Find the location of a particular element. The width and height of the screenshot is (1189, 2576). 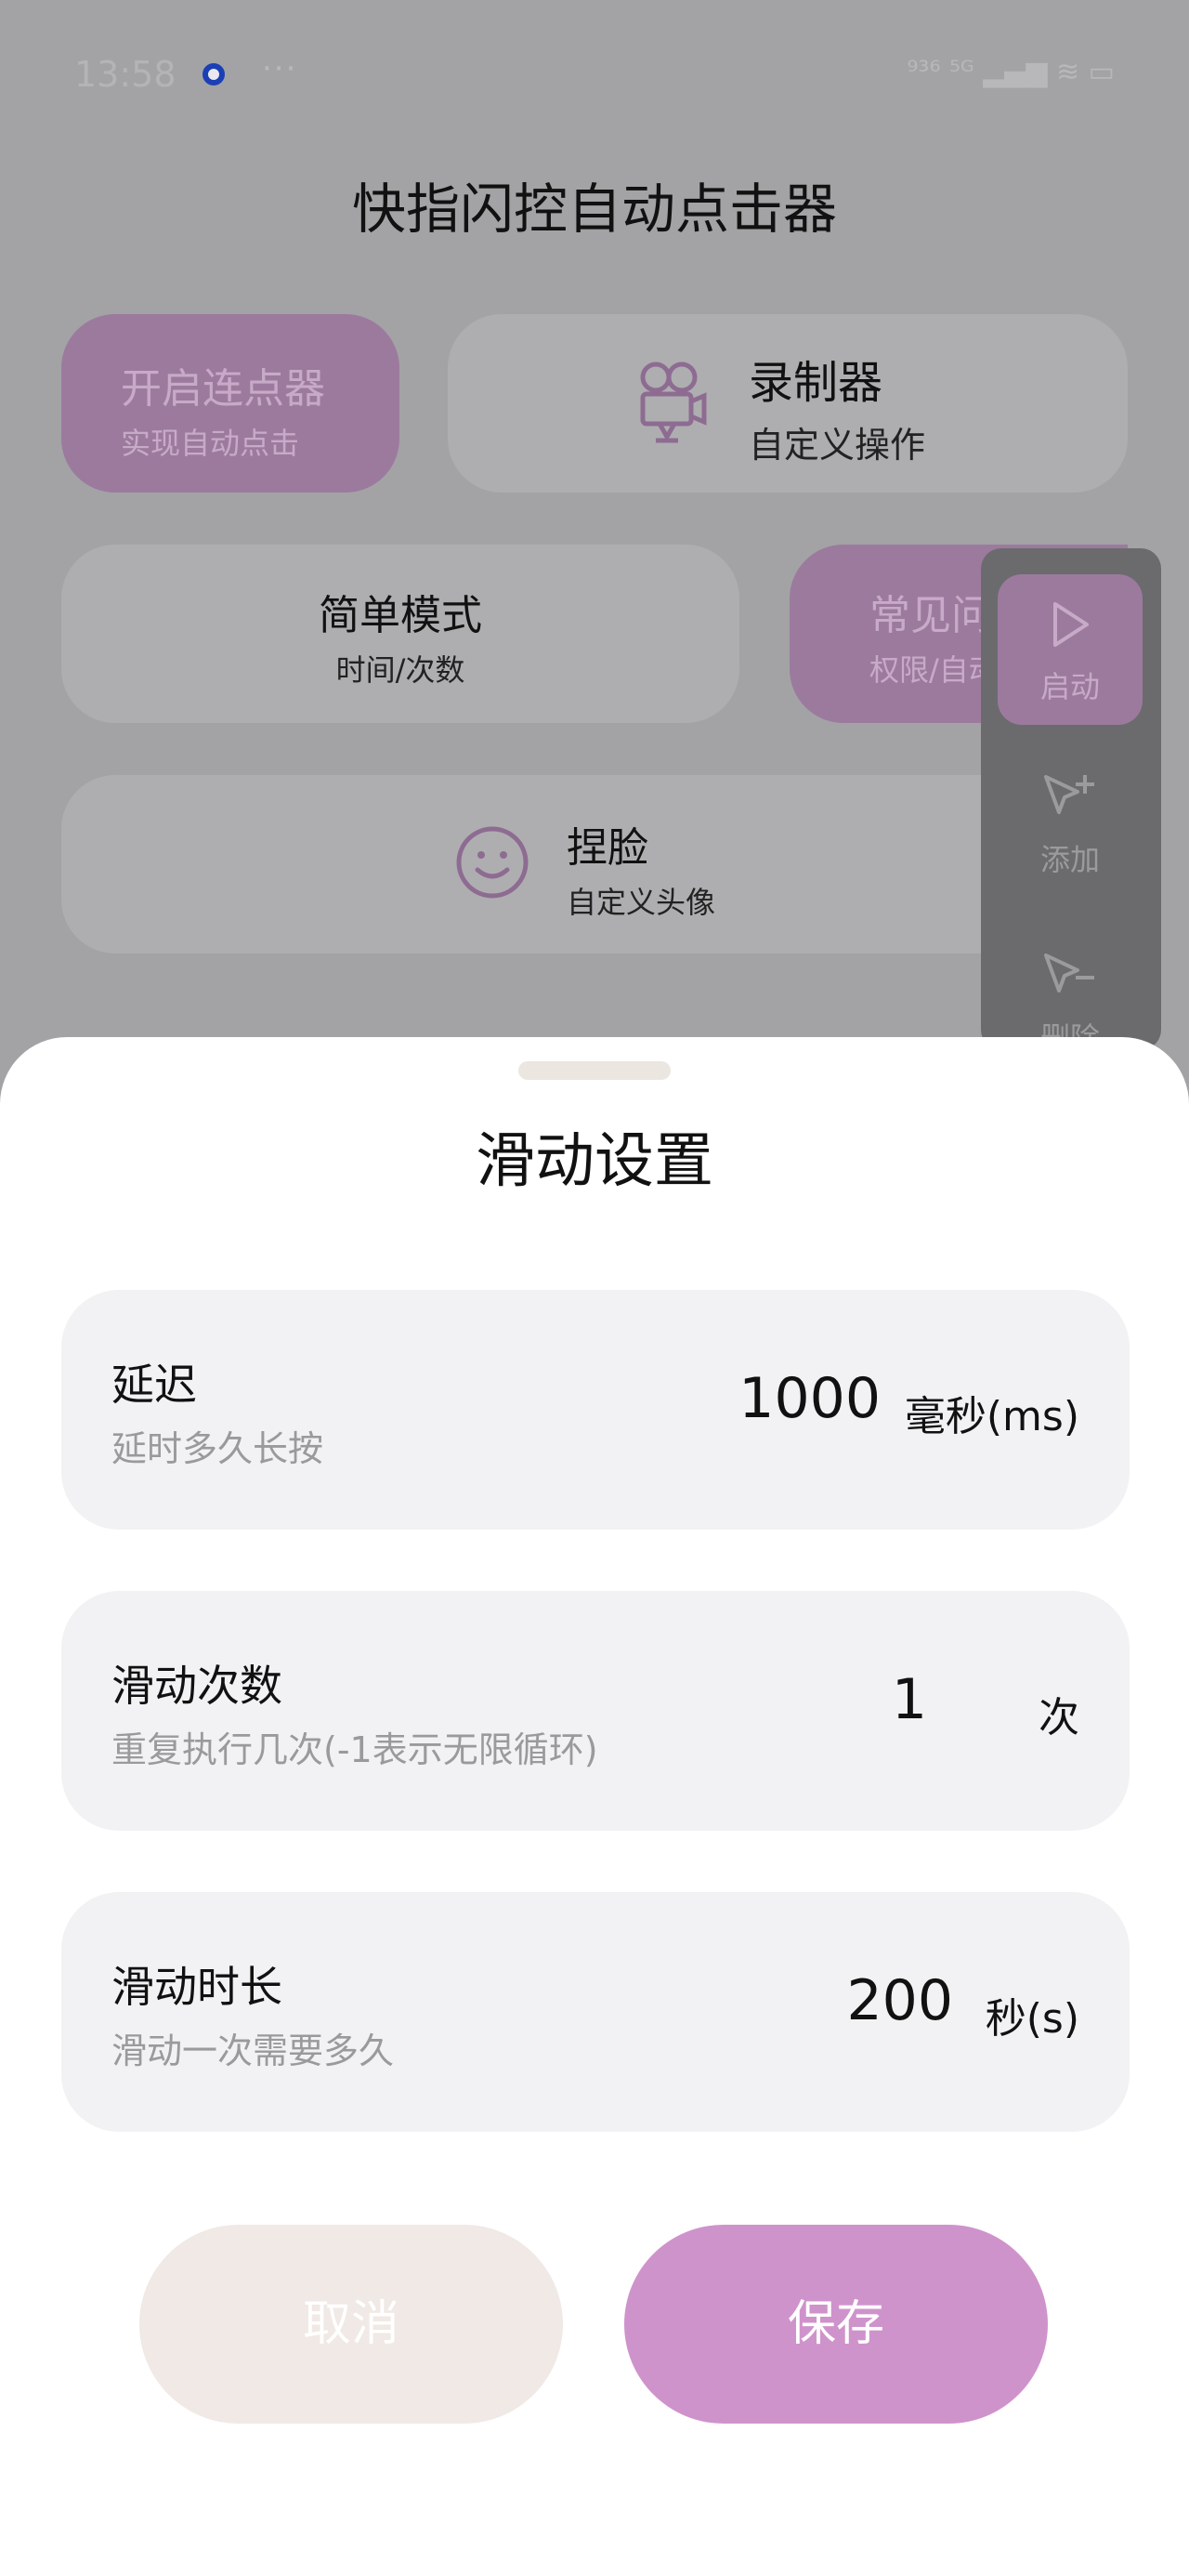

start-clicker-subtitle: 实现自动点击 is located at coordinates (210, 443).